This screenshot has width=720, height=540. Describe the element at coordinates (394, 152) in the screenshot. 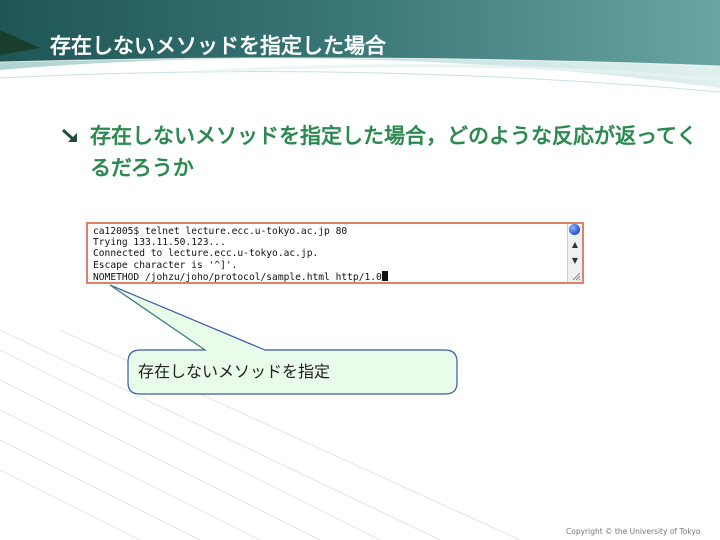

I see `bullet-text: 存在しないメソッドを指定した場合，どのような反応が返ってくるだろうか` at that location.